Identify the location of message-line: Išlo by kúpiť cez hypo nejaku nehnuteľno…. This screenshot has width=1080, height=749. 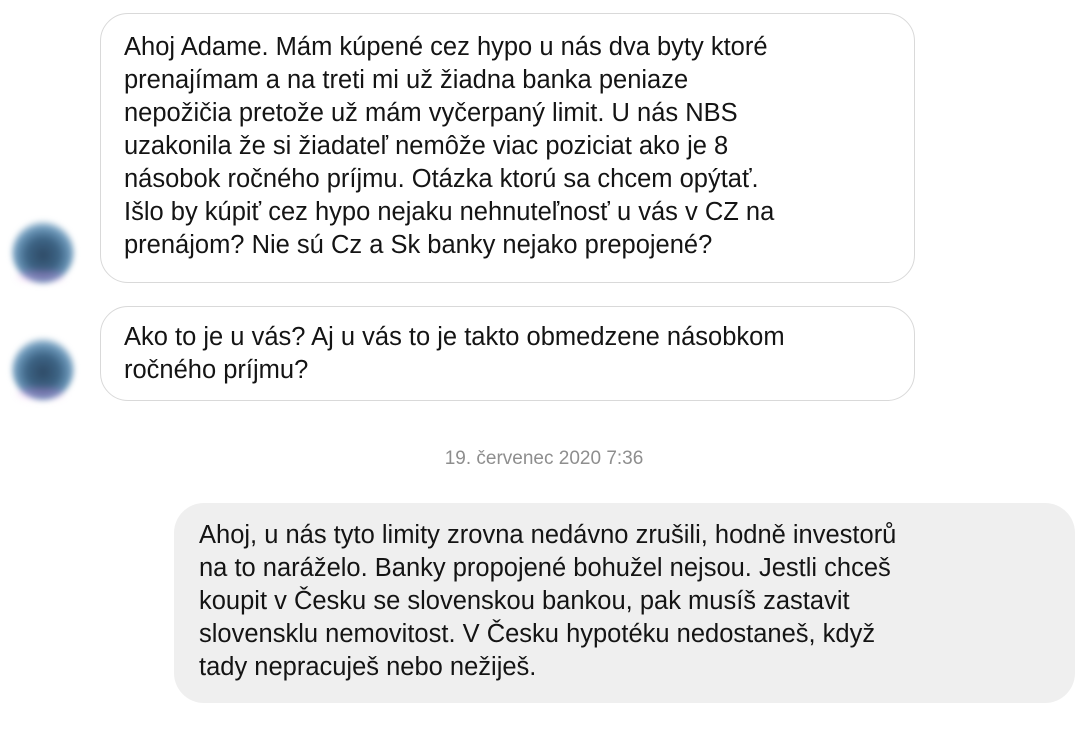
(449, 212).